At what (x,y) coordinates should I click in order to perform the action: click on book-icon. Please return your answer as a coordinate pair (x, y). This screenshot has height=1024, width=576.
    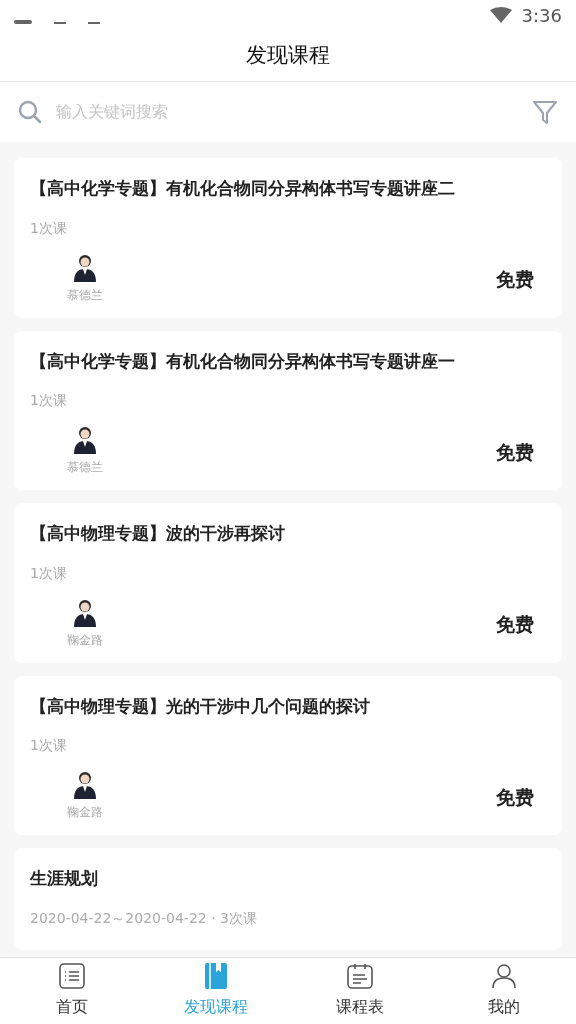
    Looking at the image, I should click on (216, 976).